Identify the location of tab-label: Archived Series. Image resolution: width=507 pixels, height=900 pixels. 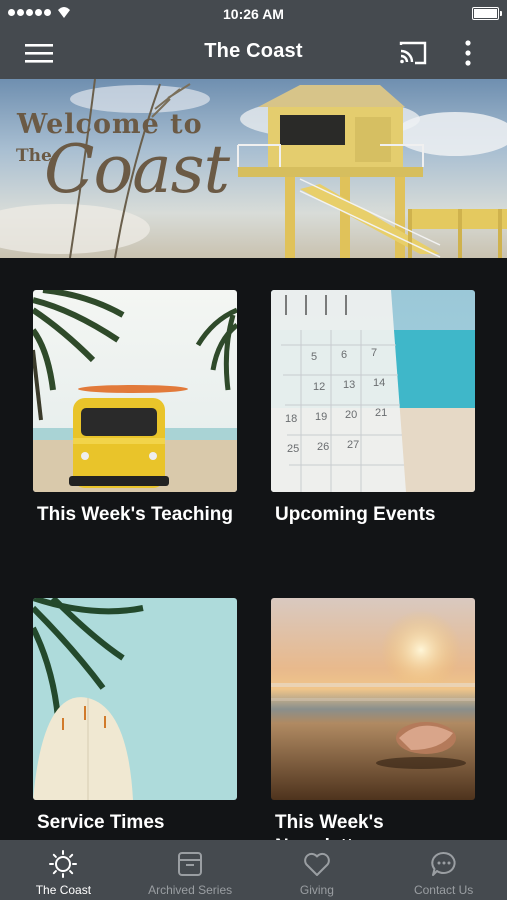
(190, 890).